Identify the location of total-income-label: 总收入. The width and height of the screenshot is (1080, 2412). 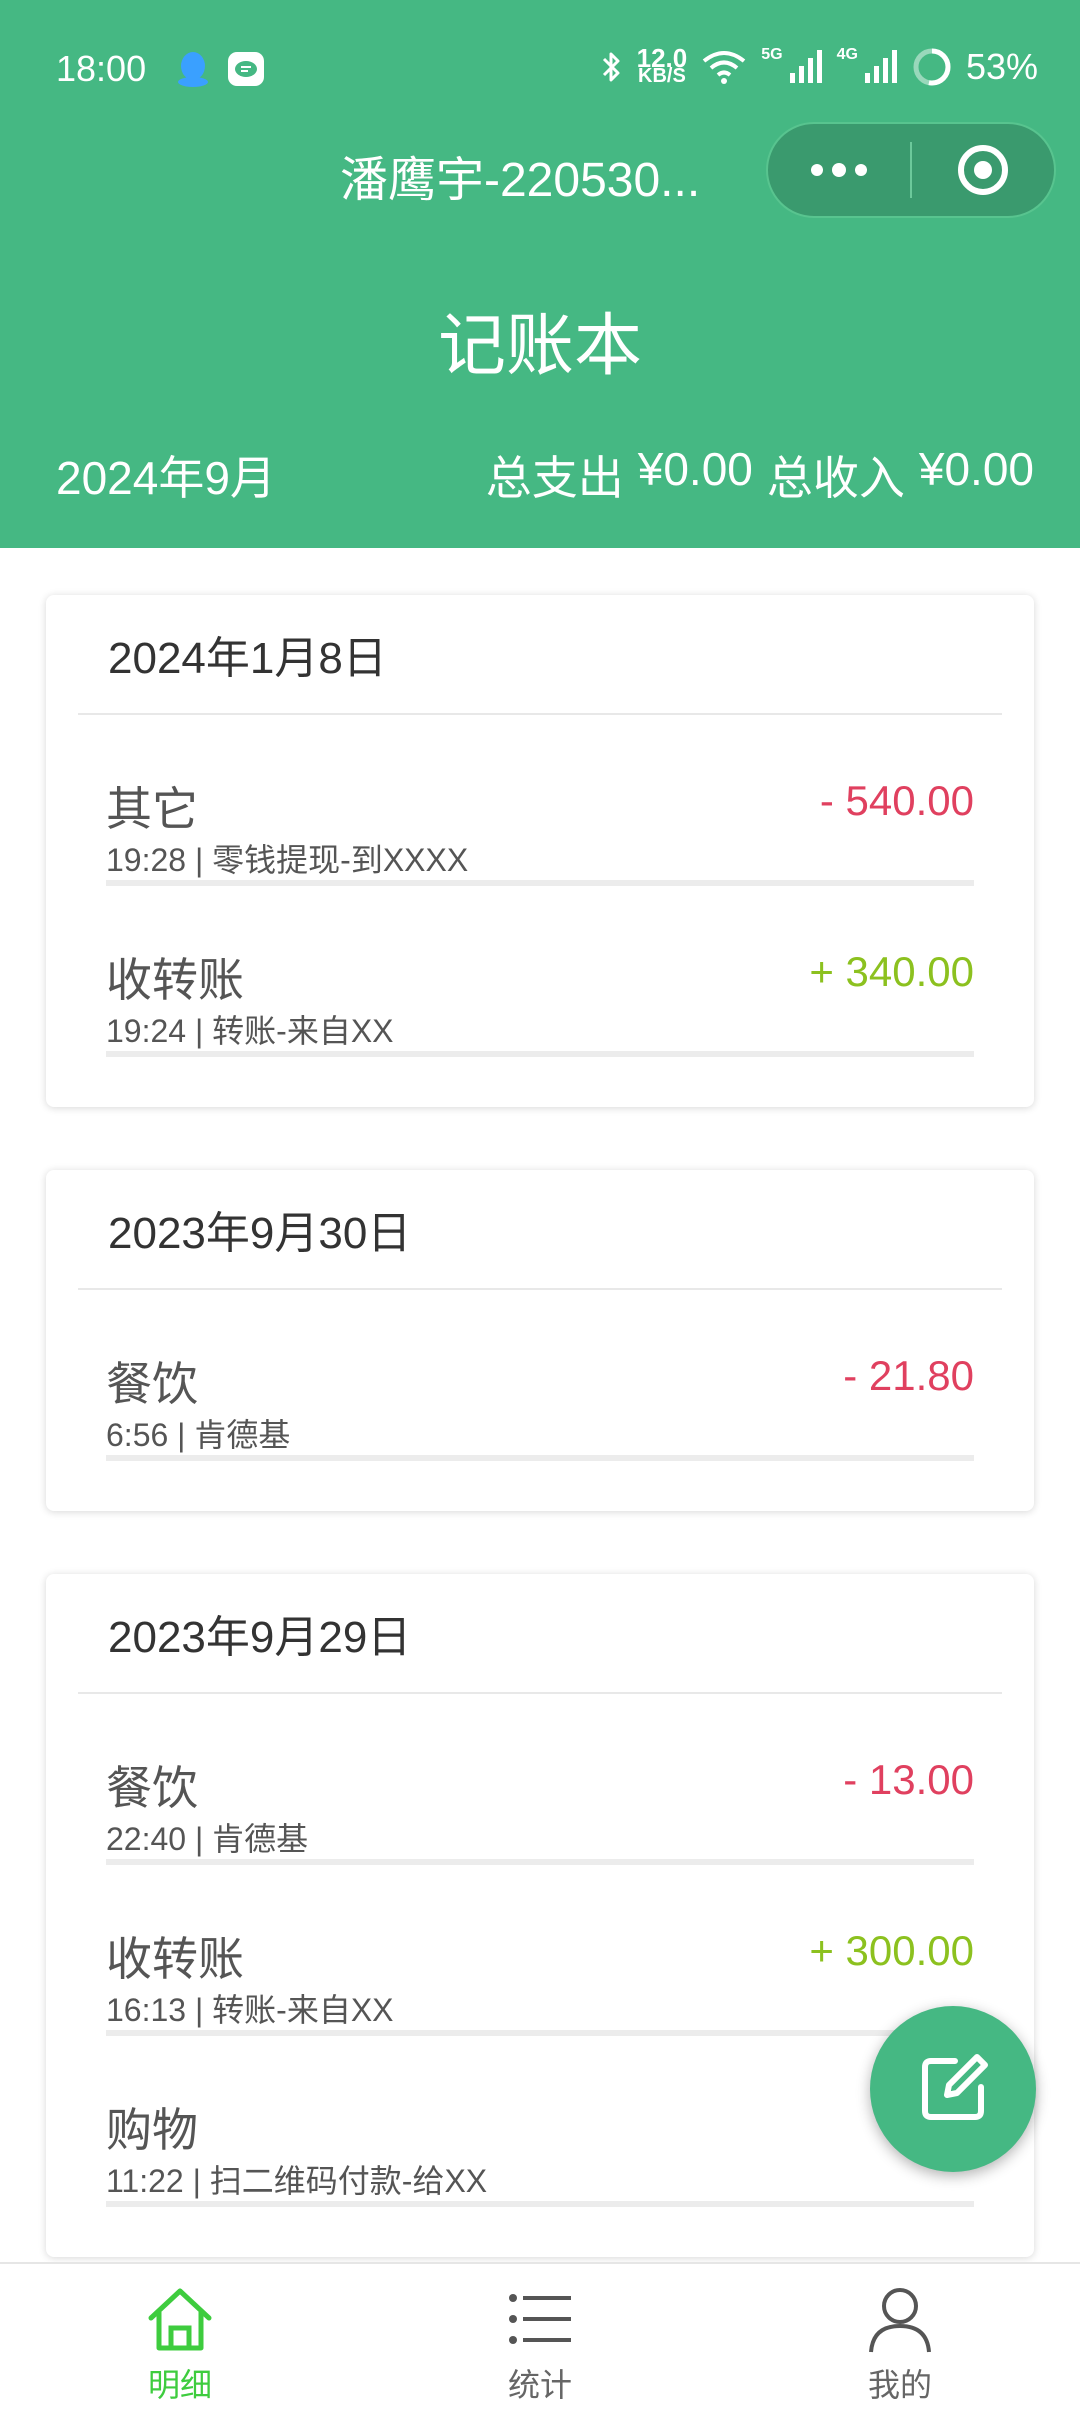
(835, 478).